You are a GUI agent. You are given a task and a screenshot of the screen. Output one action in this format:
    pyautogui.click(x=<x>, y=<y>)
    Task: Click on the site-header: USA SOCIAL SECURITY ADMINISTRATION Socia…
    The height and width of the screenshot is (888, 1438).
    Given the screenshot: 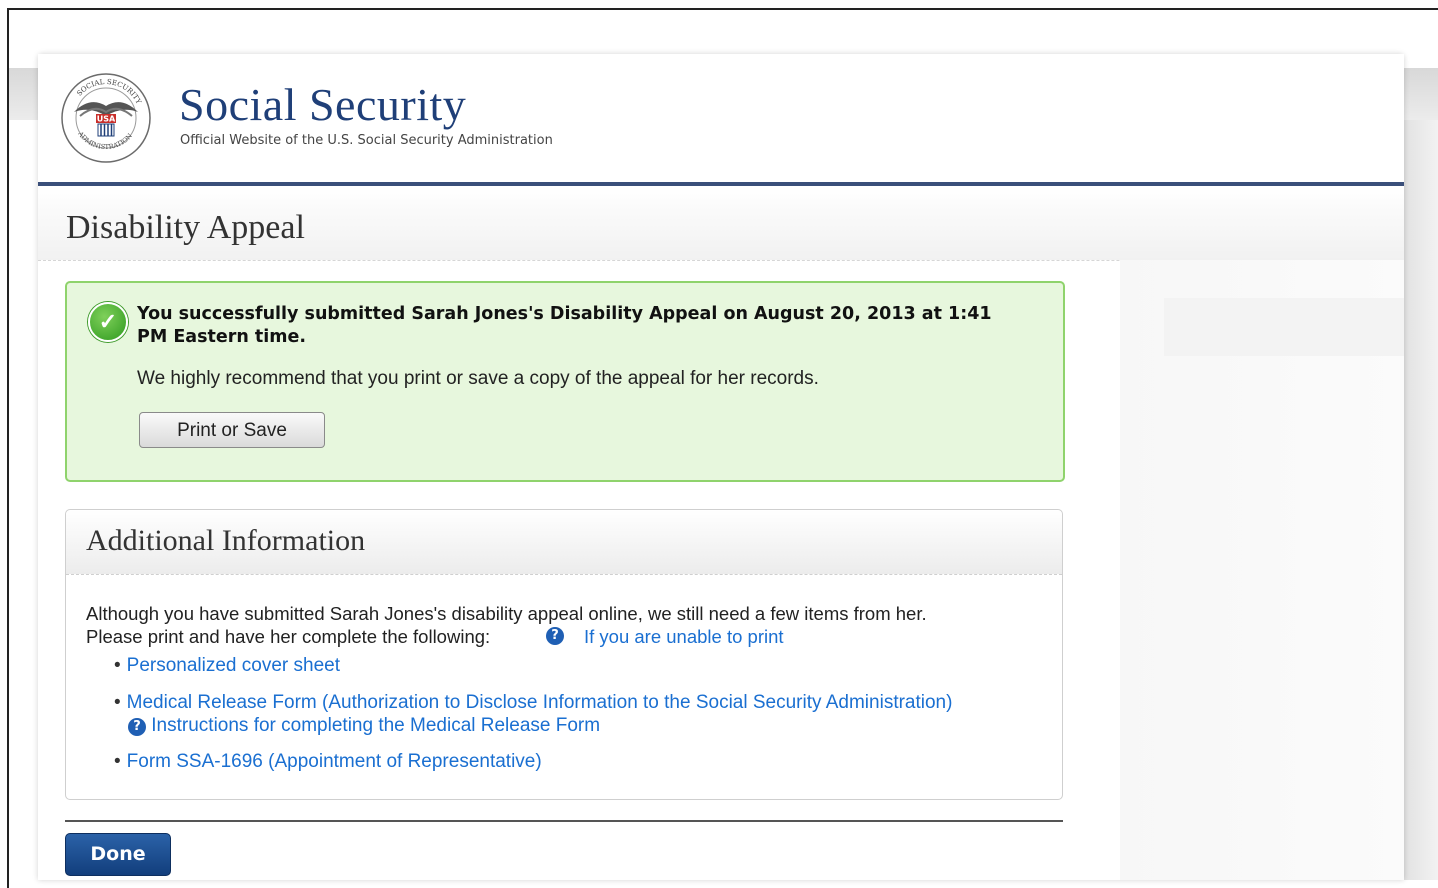 What is the action you would take?
    pyautogui.click(x=721, y=120)
    